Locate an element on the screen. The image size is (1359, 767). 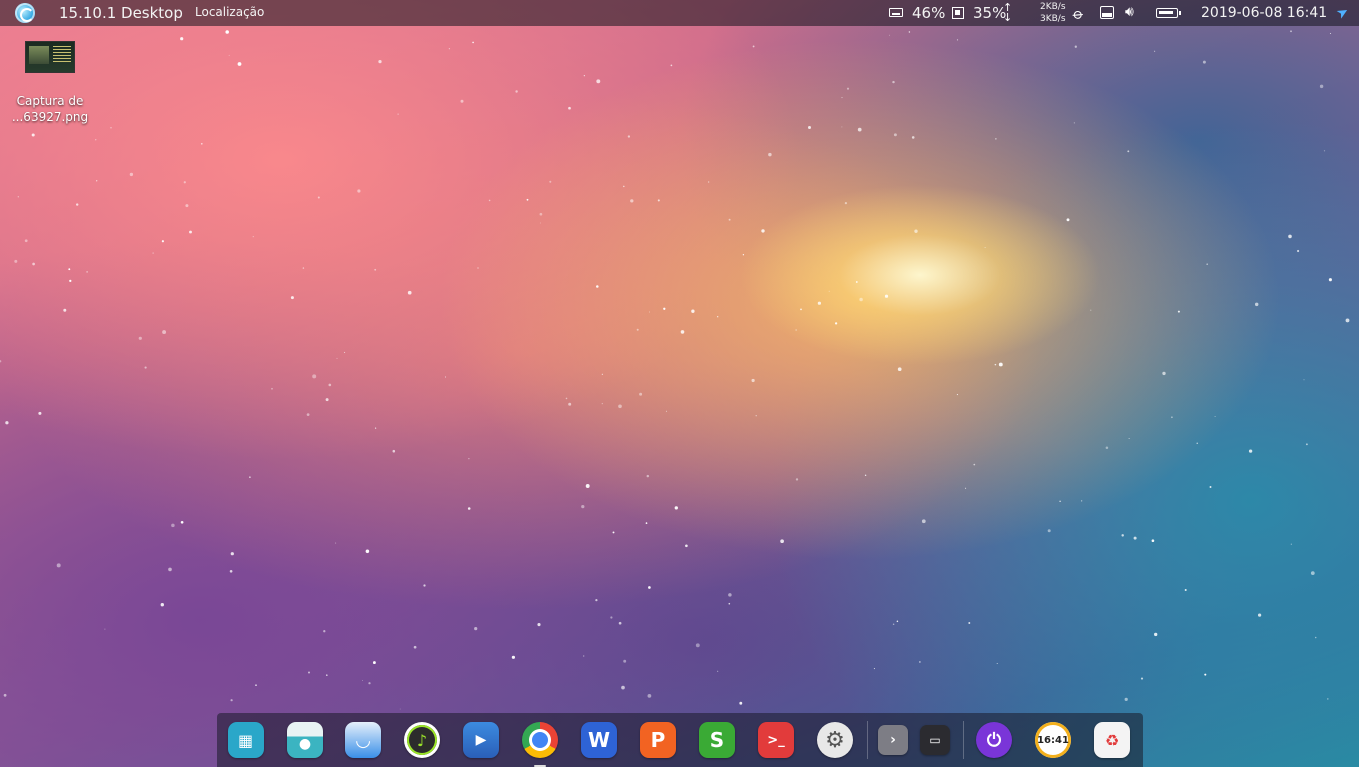
music-player-icon: ♪ is located at coordinates (422, 740).